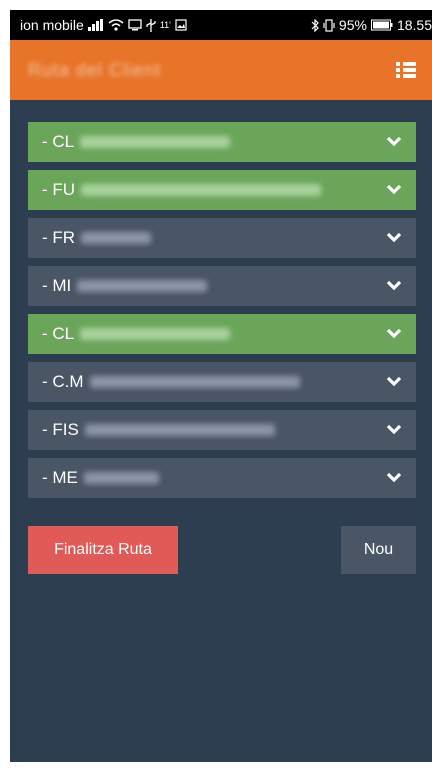 The width and height of the screenshot is (432, 771). I want to click on action-bar: Finalitza Ruta Nou, so click(221, 540).